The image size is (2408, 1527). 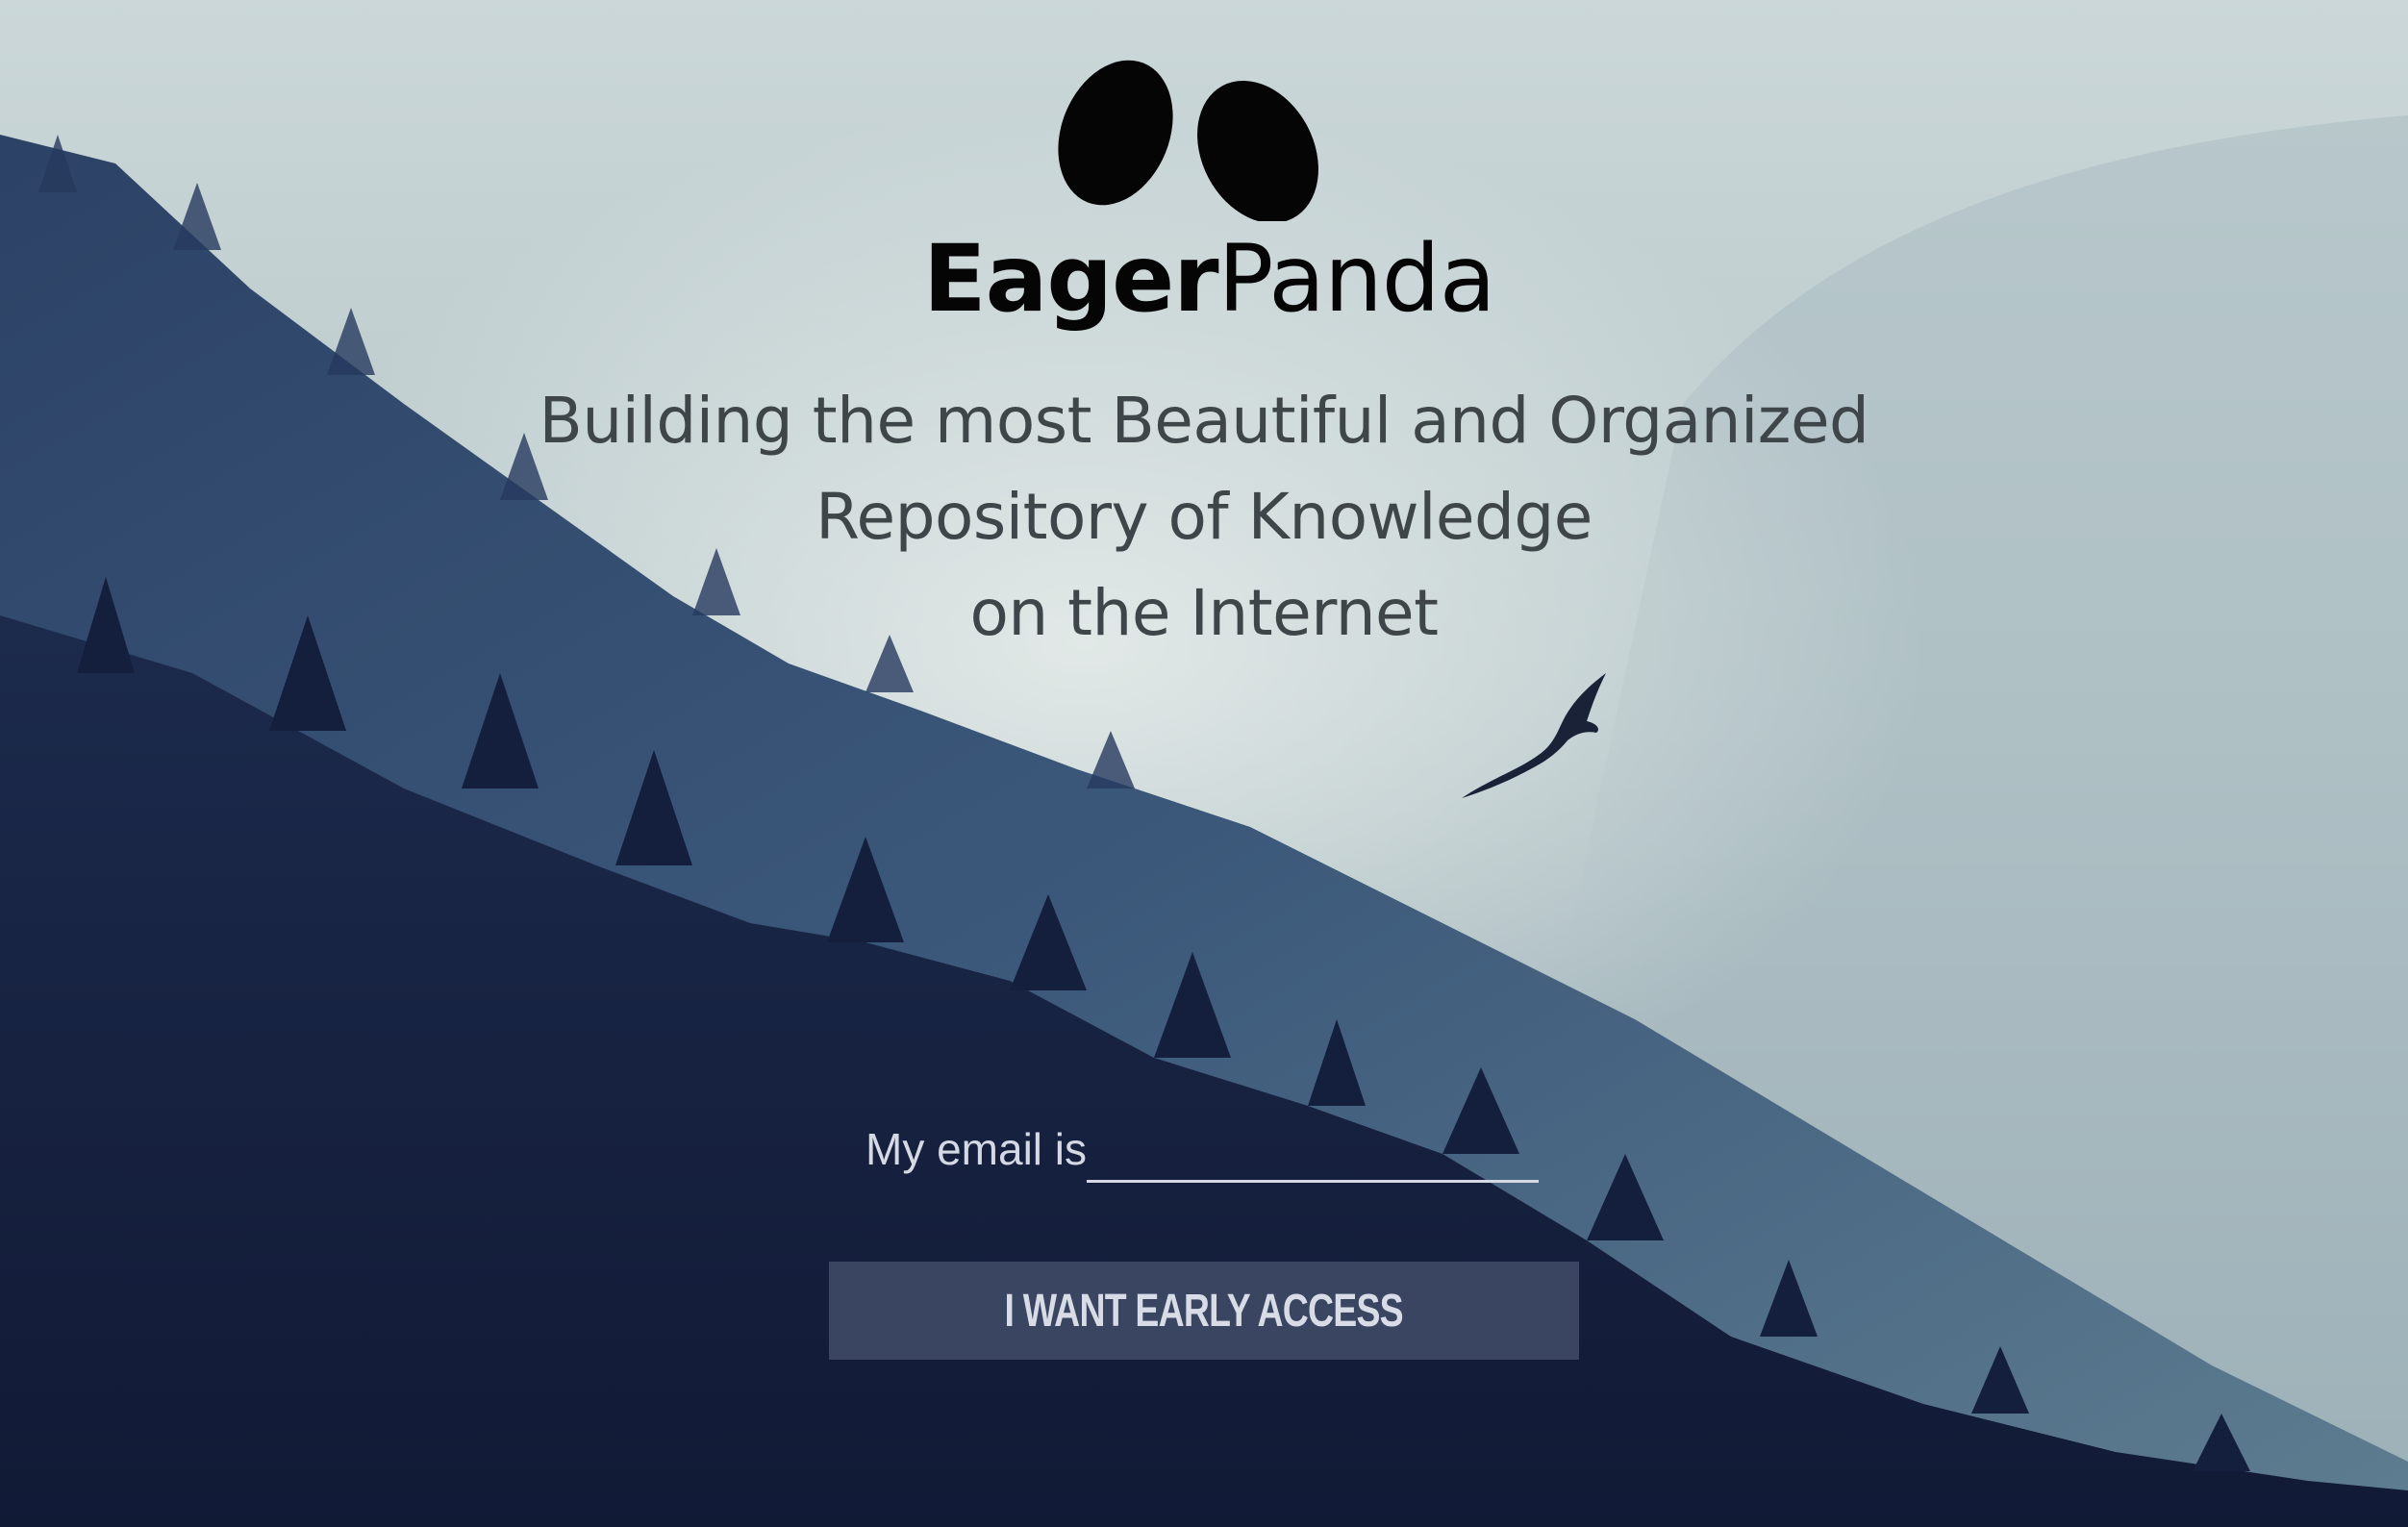 I want to click on eagle-icon, so click(x=1534, y=735).